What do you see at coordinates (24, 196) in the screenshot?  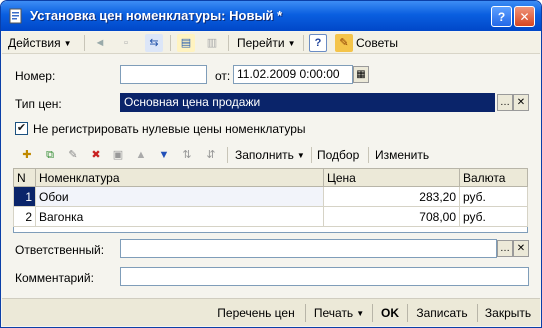 I see `row-number: 1` at bounding box center [24, 196].